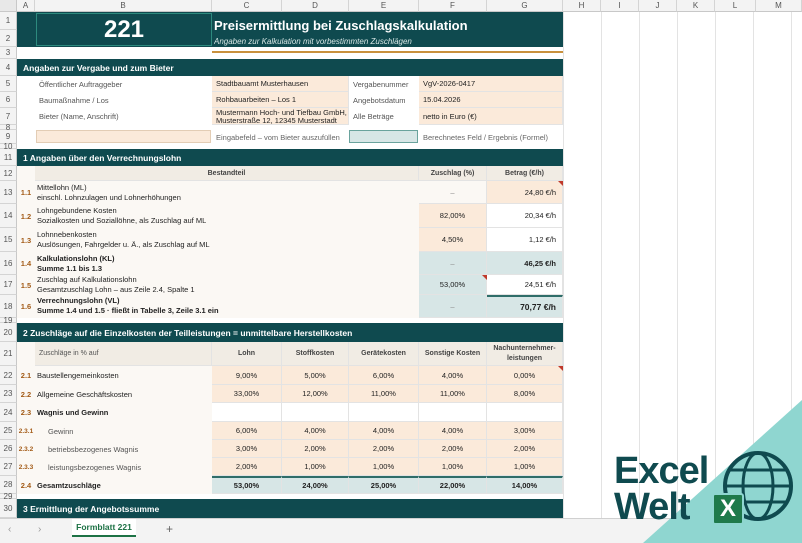 This screenshot has width=802, height=543. What do you see at coordinates (735, 6) in the screenshot?
I see `col-header-l: L` at bounding box center [735, 6].